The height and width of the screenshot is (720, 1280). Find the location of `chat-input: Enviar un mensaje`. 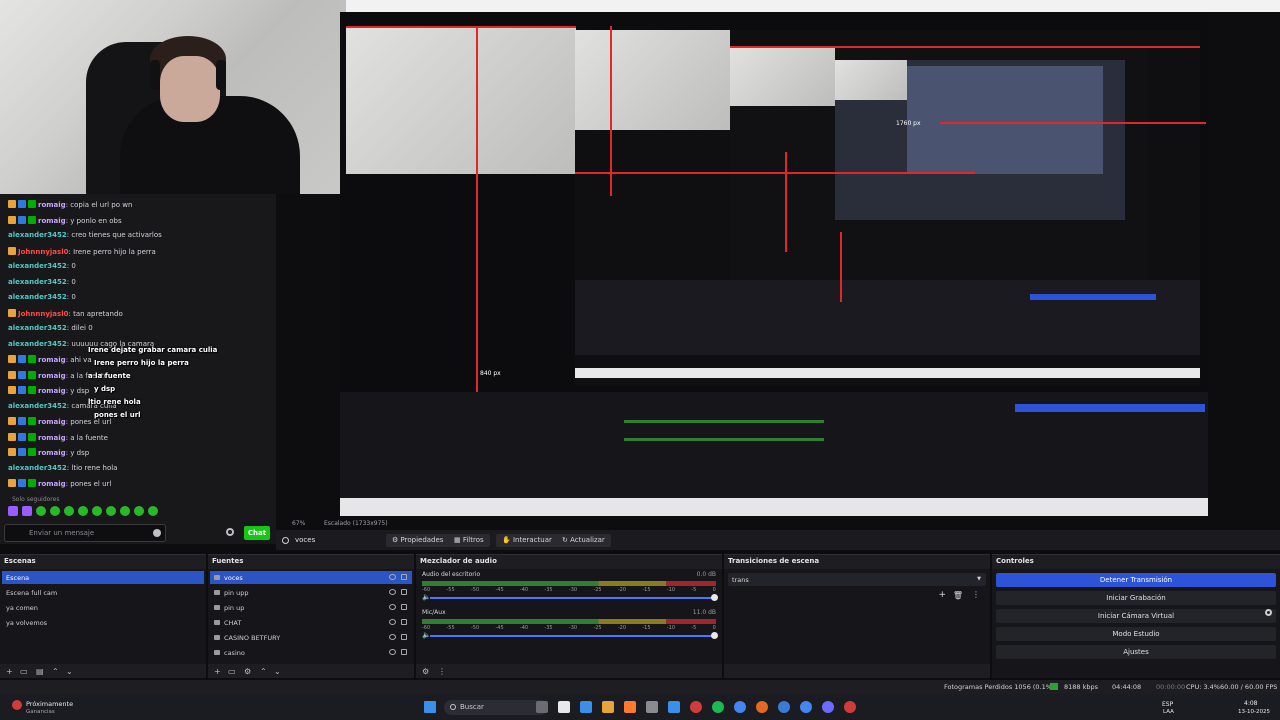

chat-input: Enviar un mensaje is located at coordinates (85, 533).